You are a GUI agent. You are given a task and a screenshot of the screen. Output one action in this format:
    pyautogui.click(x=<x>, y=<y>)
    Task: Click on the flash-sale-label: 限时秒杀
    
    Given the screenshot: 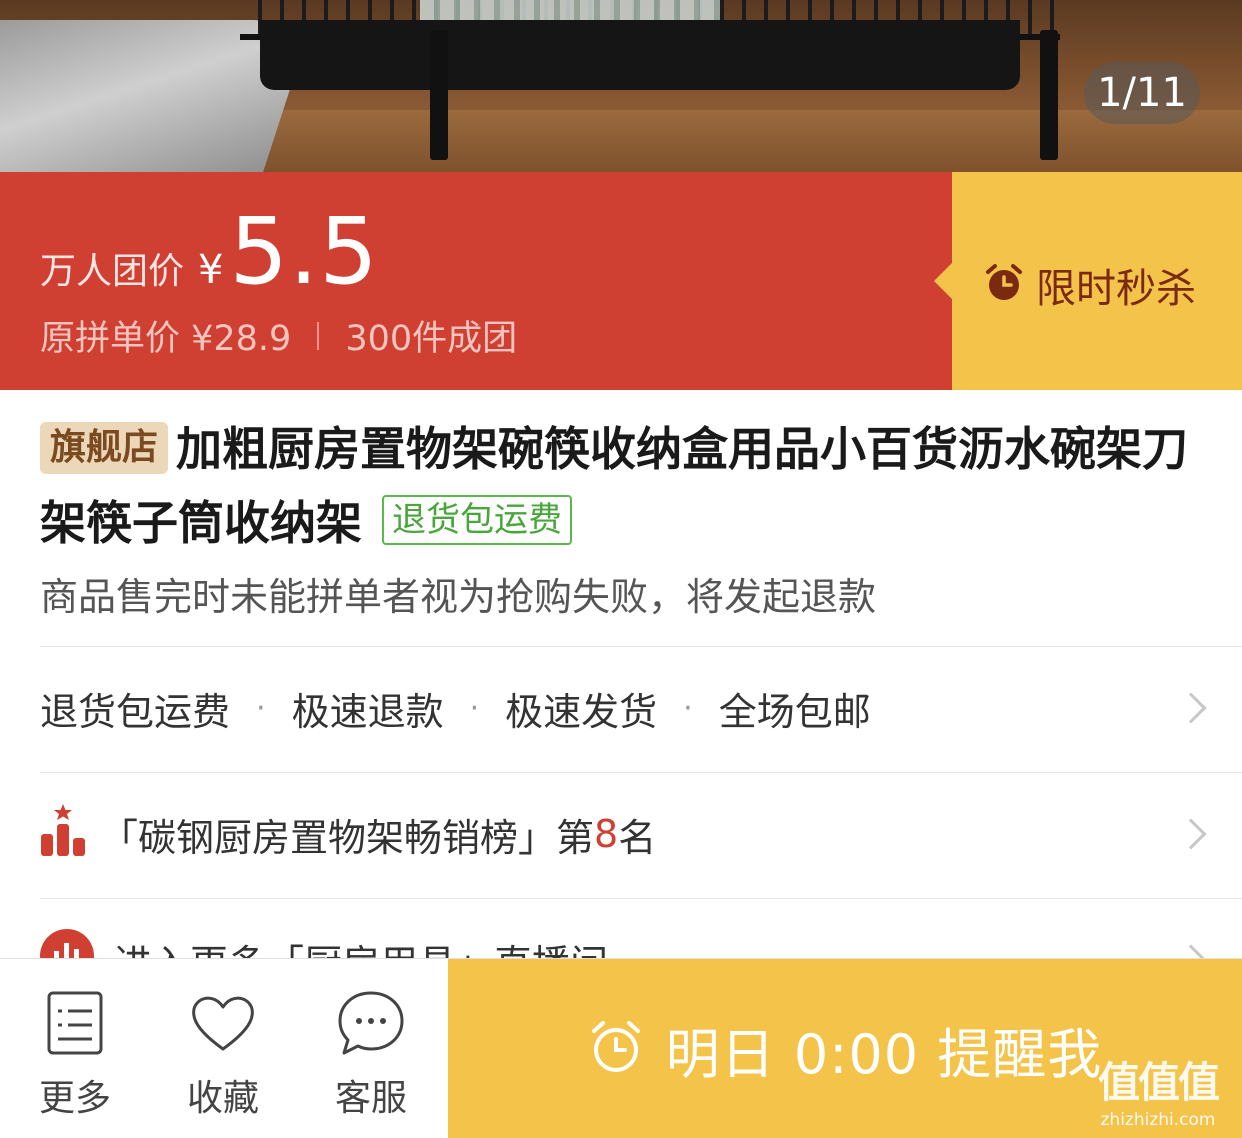 What is the action you would take?
    pyautogui.click(x=1116, y=289)
    